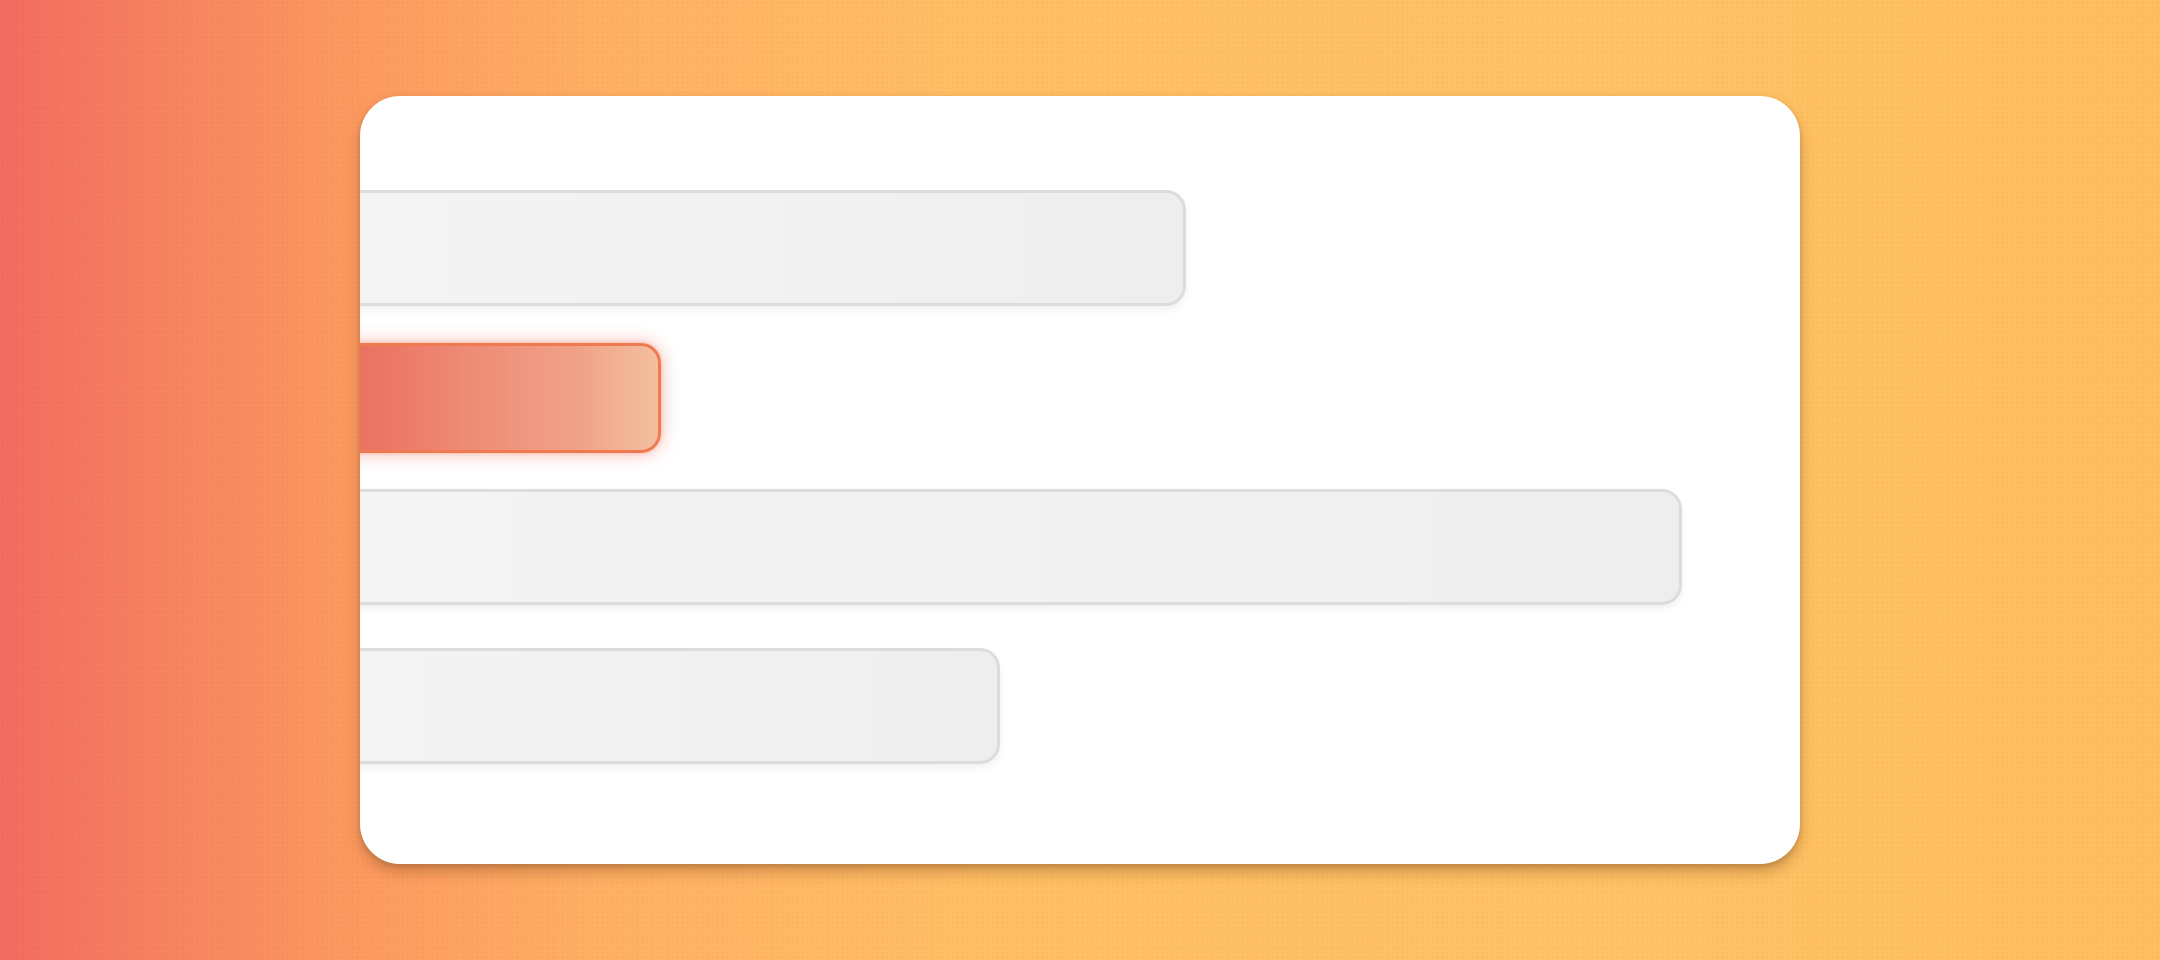 The width and height of the screenshot is (2160, 960). What do you see at coordinates (510, 398) in the screenshot?
I see `highlighted-bar` at bounding box center [510, 398].